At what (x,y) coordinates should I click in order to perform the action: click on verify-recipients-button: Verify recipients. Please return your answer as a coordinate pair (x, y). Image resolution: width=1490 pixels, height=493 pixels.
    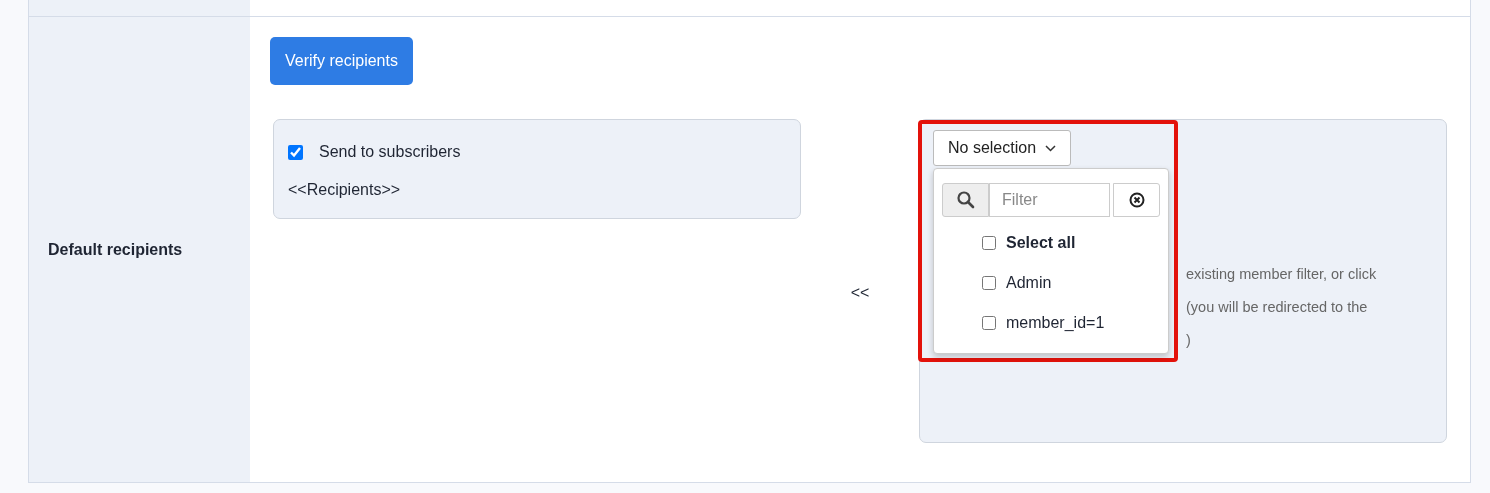
    Looking at the image, I should click on (341, 61).